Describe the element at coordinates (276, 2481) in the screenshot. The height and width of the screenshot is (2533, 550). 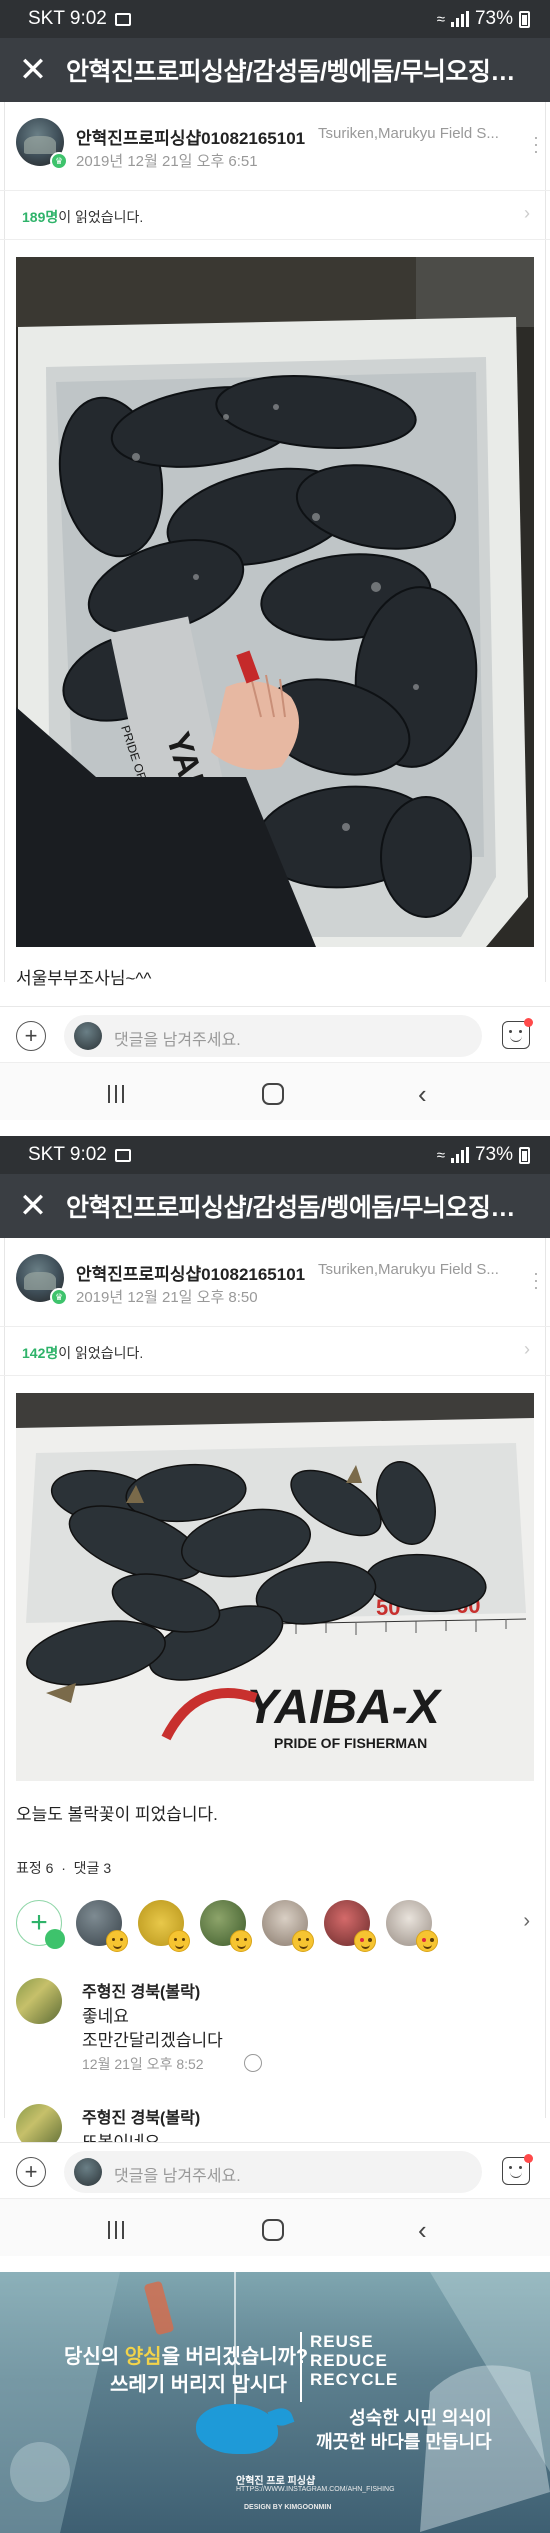
I see `banner-shop-name: 안혁진 프로 피싱샵` at that location.